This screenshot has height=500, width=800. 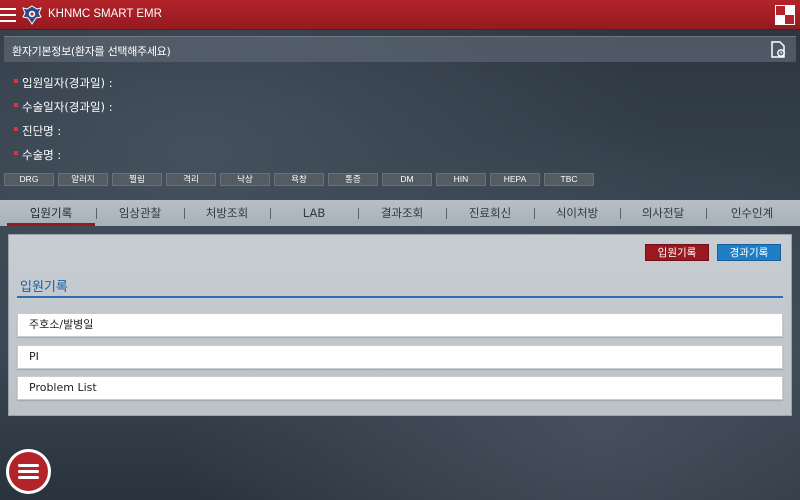 I want to click on tab-doctor-message: 의사전달, so click(x=663, y=213).